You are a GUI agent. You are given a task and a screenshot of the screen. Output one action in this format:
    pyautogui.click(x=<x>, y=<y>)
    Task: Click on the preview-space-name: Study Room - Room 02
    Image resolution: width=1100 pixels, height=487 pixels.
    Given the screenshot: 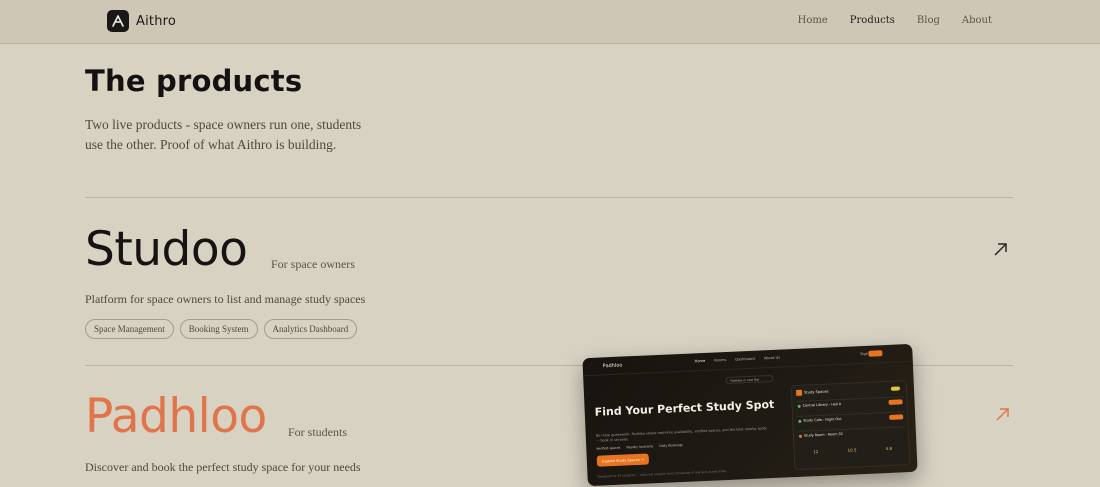 What is the action you would take?
    pyautogui.click(x=823, y=434)
    